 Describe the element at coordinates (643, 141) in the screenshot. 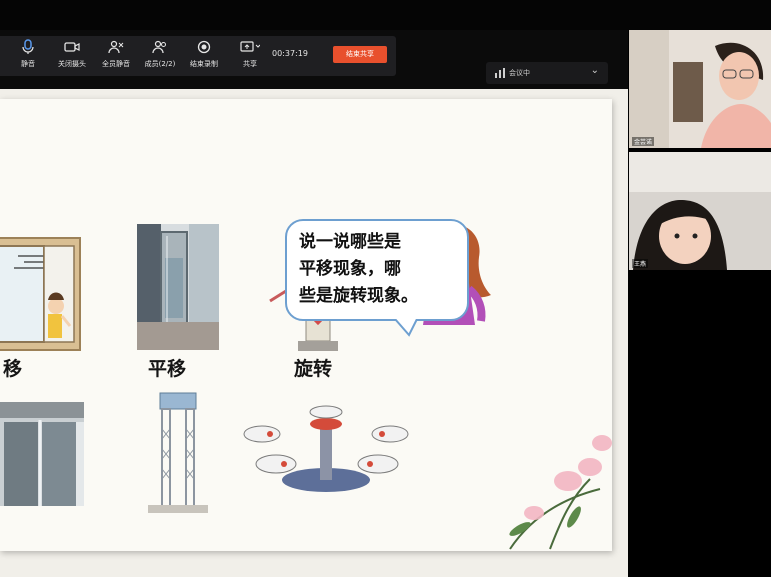

I see `participant-name: 金芸诺` at that location.